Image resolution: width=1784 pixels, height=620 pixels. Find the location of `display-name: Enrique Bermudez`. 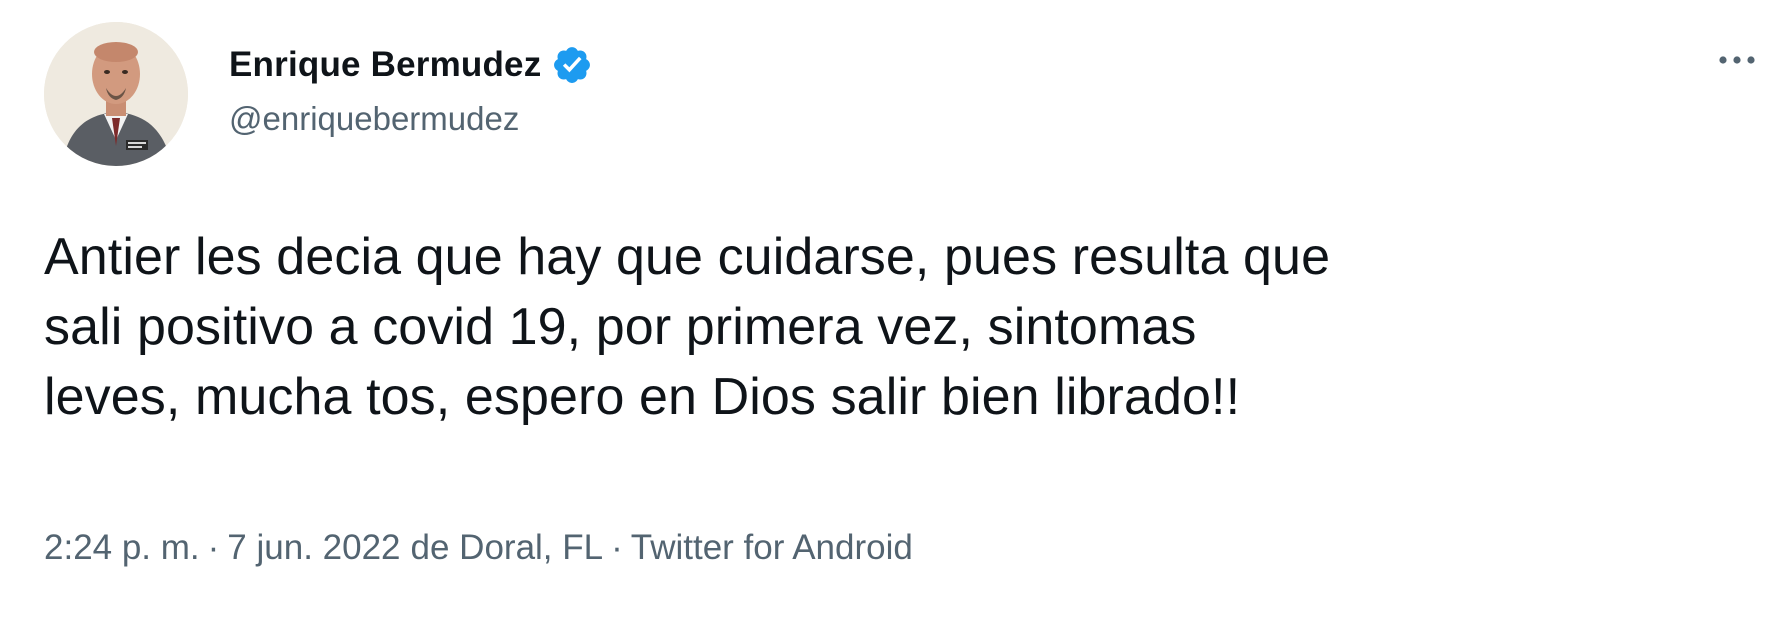

display-name: Enrique Bermudez is located at coordinates (385, 65).